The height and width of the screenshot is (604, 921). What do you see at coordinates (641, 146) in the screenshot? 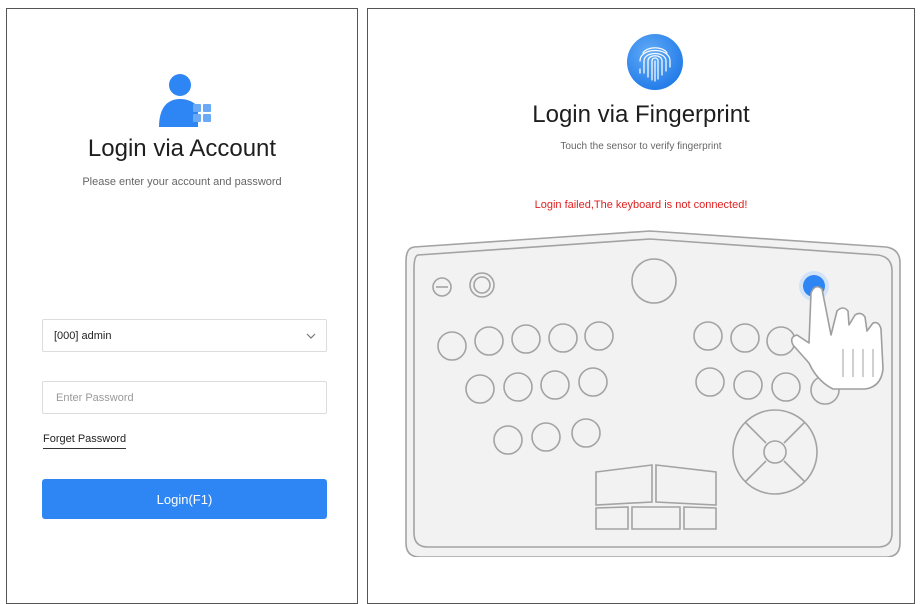
I see `fingerprint-login-subtitle: Touch the sensor to verify fingerprint` at bounding box center [641, 146].